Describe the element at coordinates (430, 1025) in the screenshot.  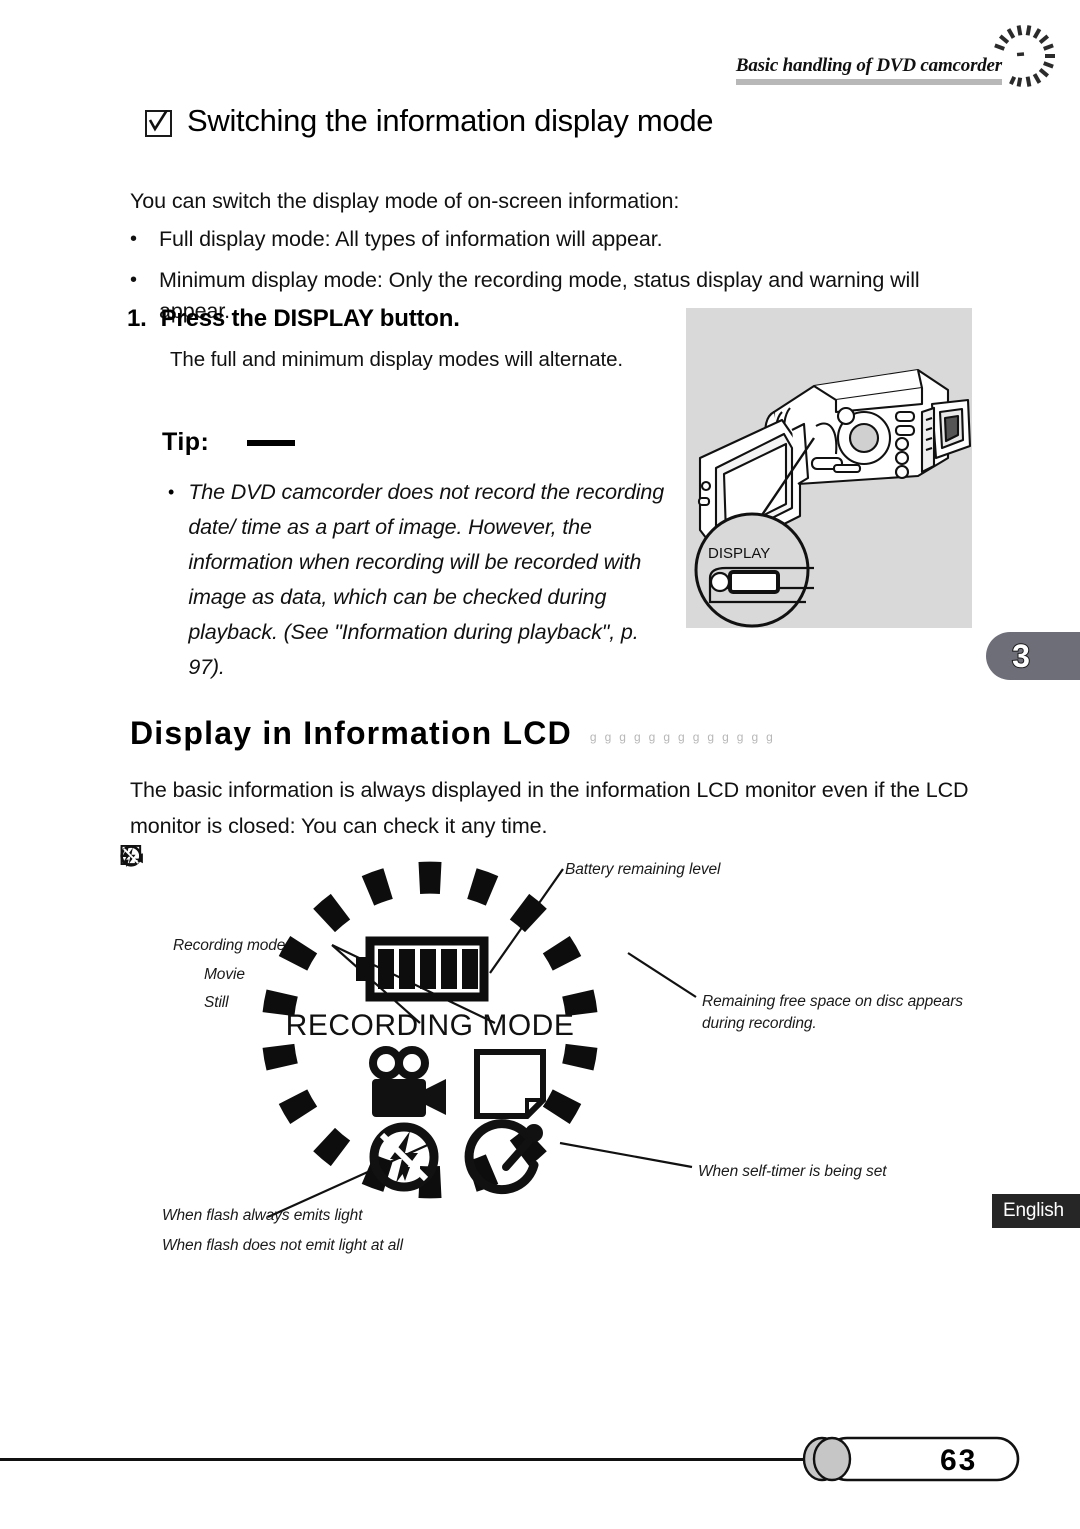
I see `recording-mode-label: RECORDING MODE` at that location.